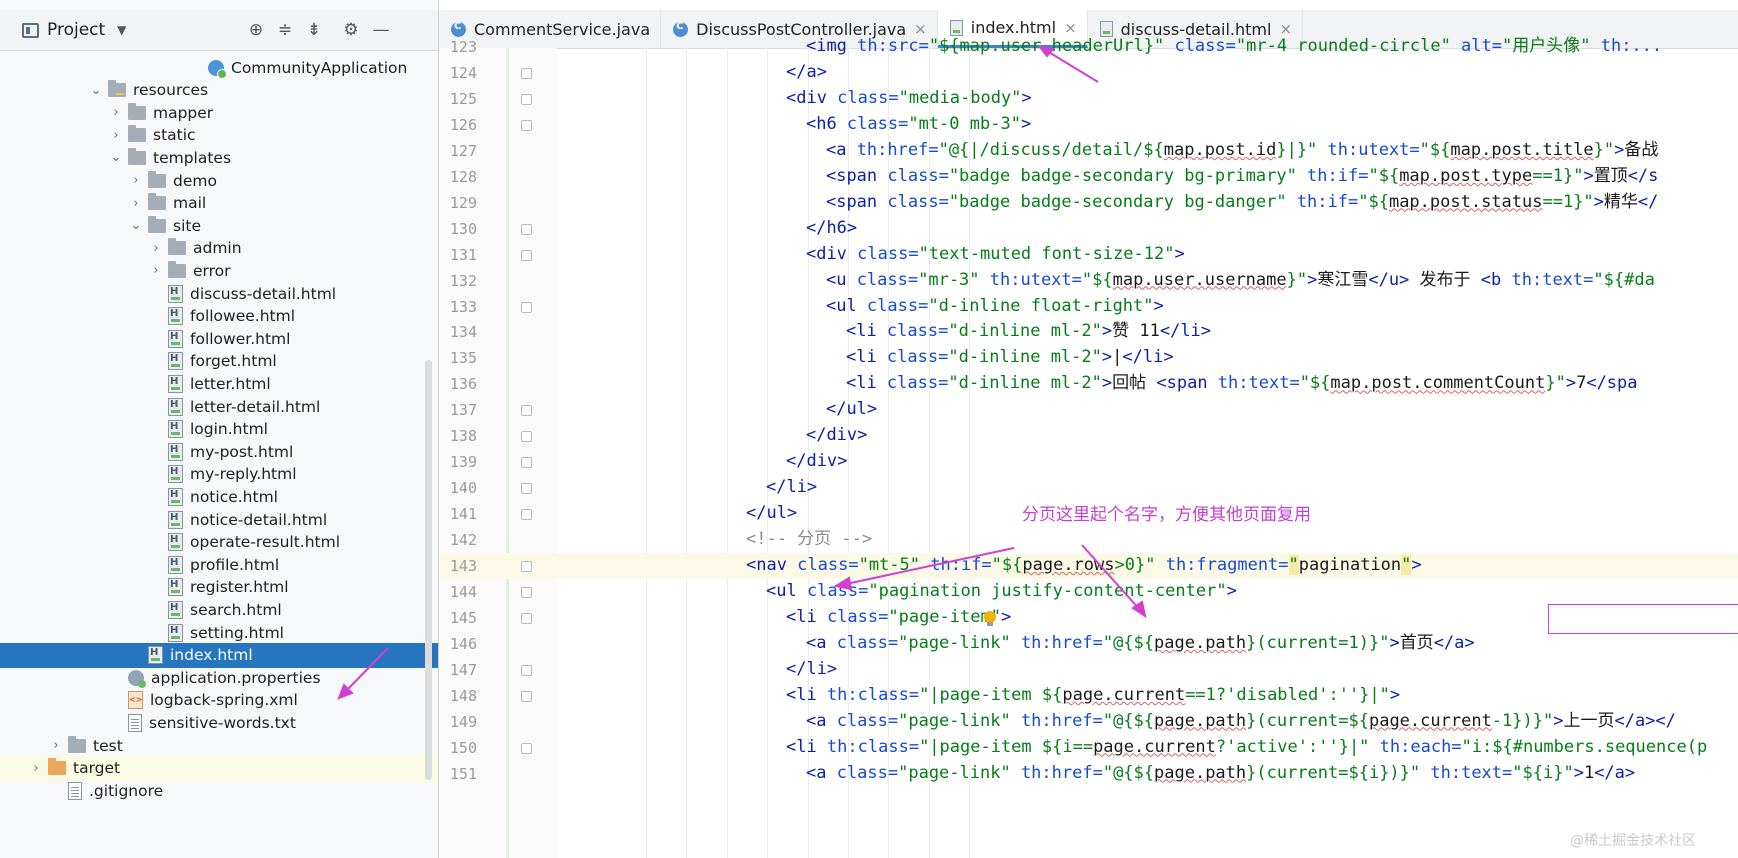 The height and width of the screenshot is (858, 1738). I want to click on lightbulb-icon, so click(990, 618).